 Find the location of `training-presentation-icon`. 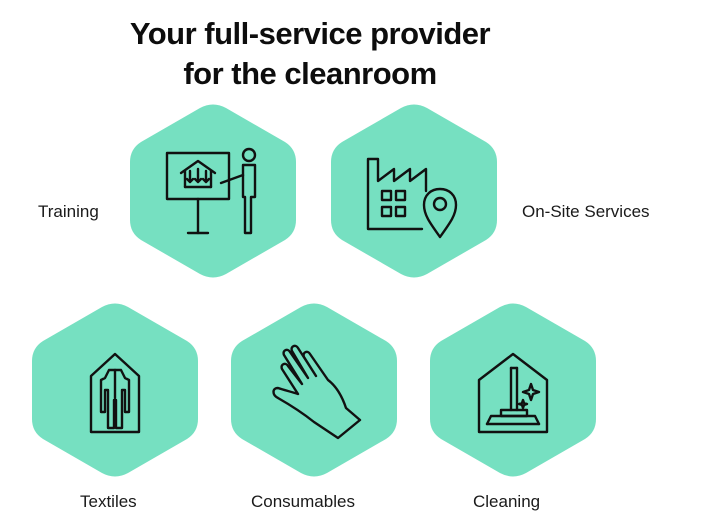

training-presentation-icon is located at coordinates (211, 191).